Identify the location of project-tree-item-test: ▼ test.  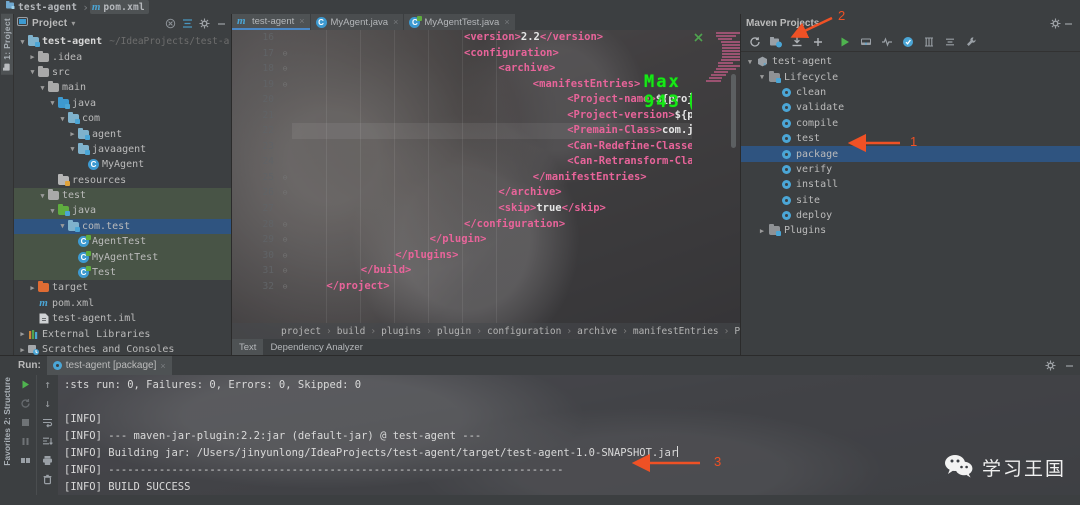
(122, 195).